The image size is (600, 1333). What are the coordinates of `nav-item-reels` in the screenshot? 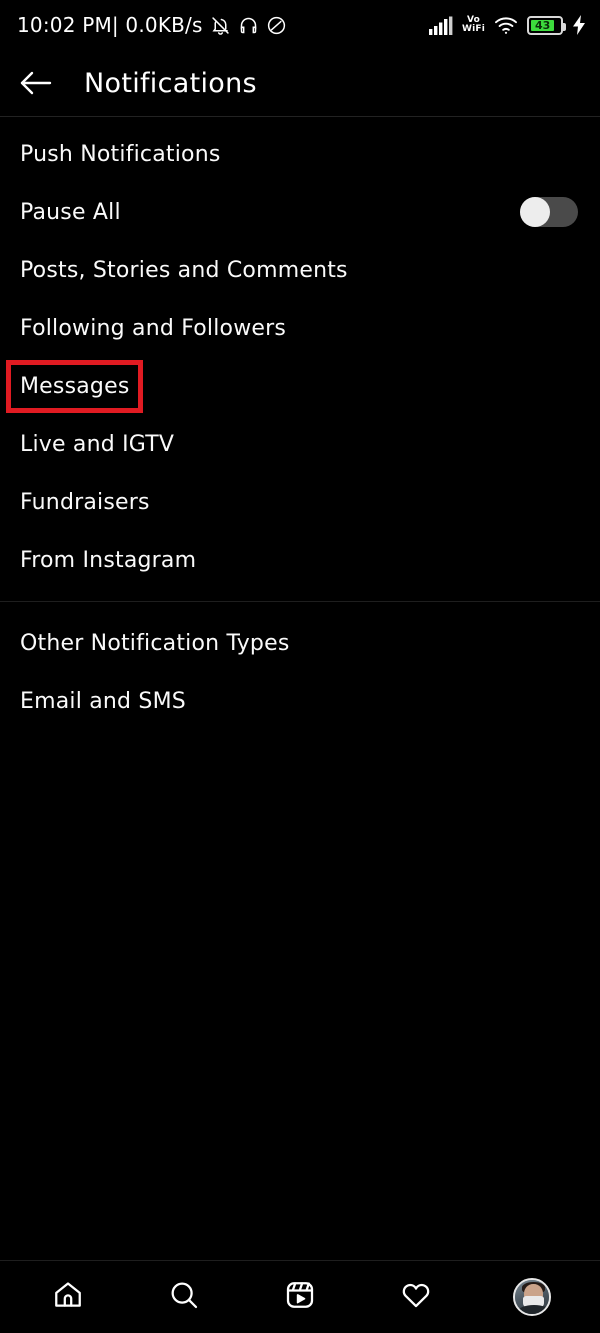 It's located at (300, 1297).